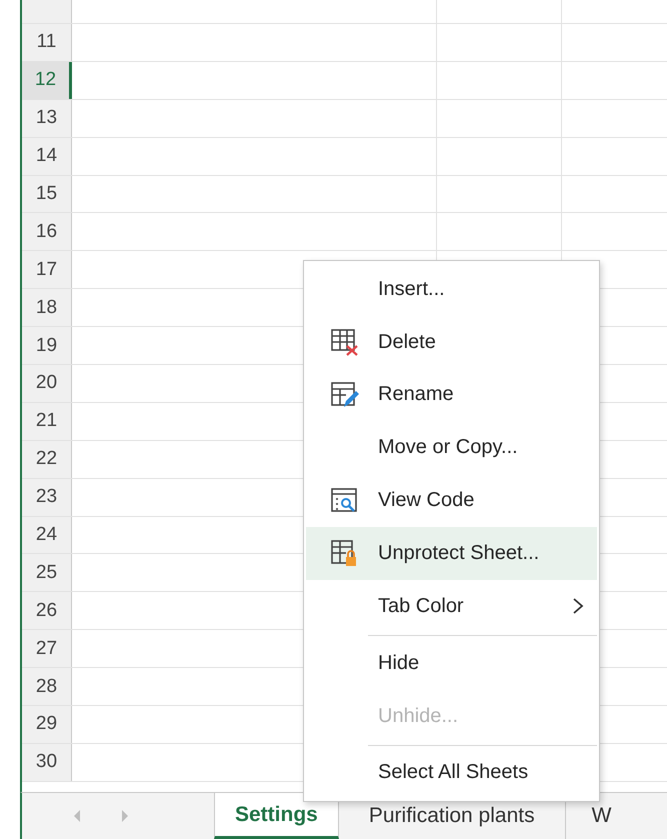  What do you see at coordinates (578, 606) in the screenshot?
I see `chevron-icon` at bounding box center [578, 606].